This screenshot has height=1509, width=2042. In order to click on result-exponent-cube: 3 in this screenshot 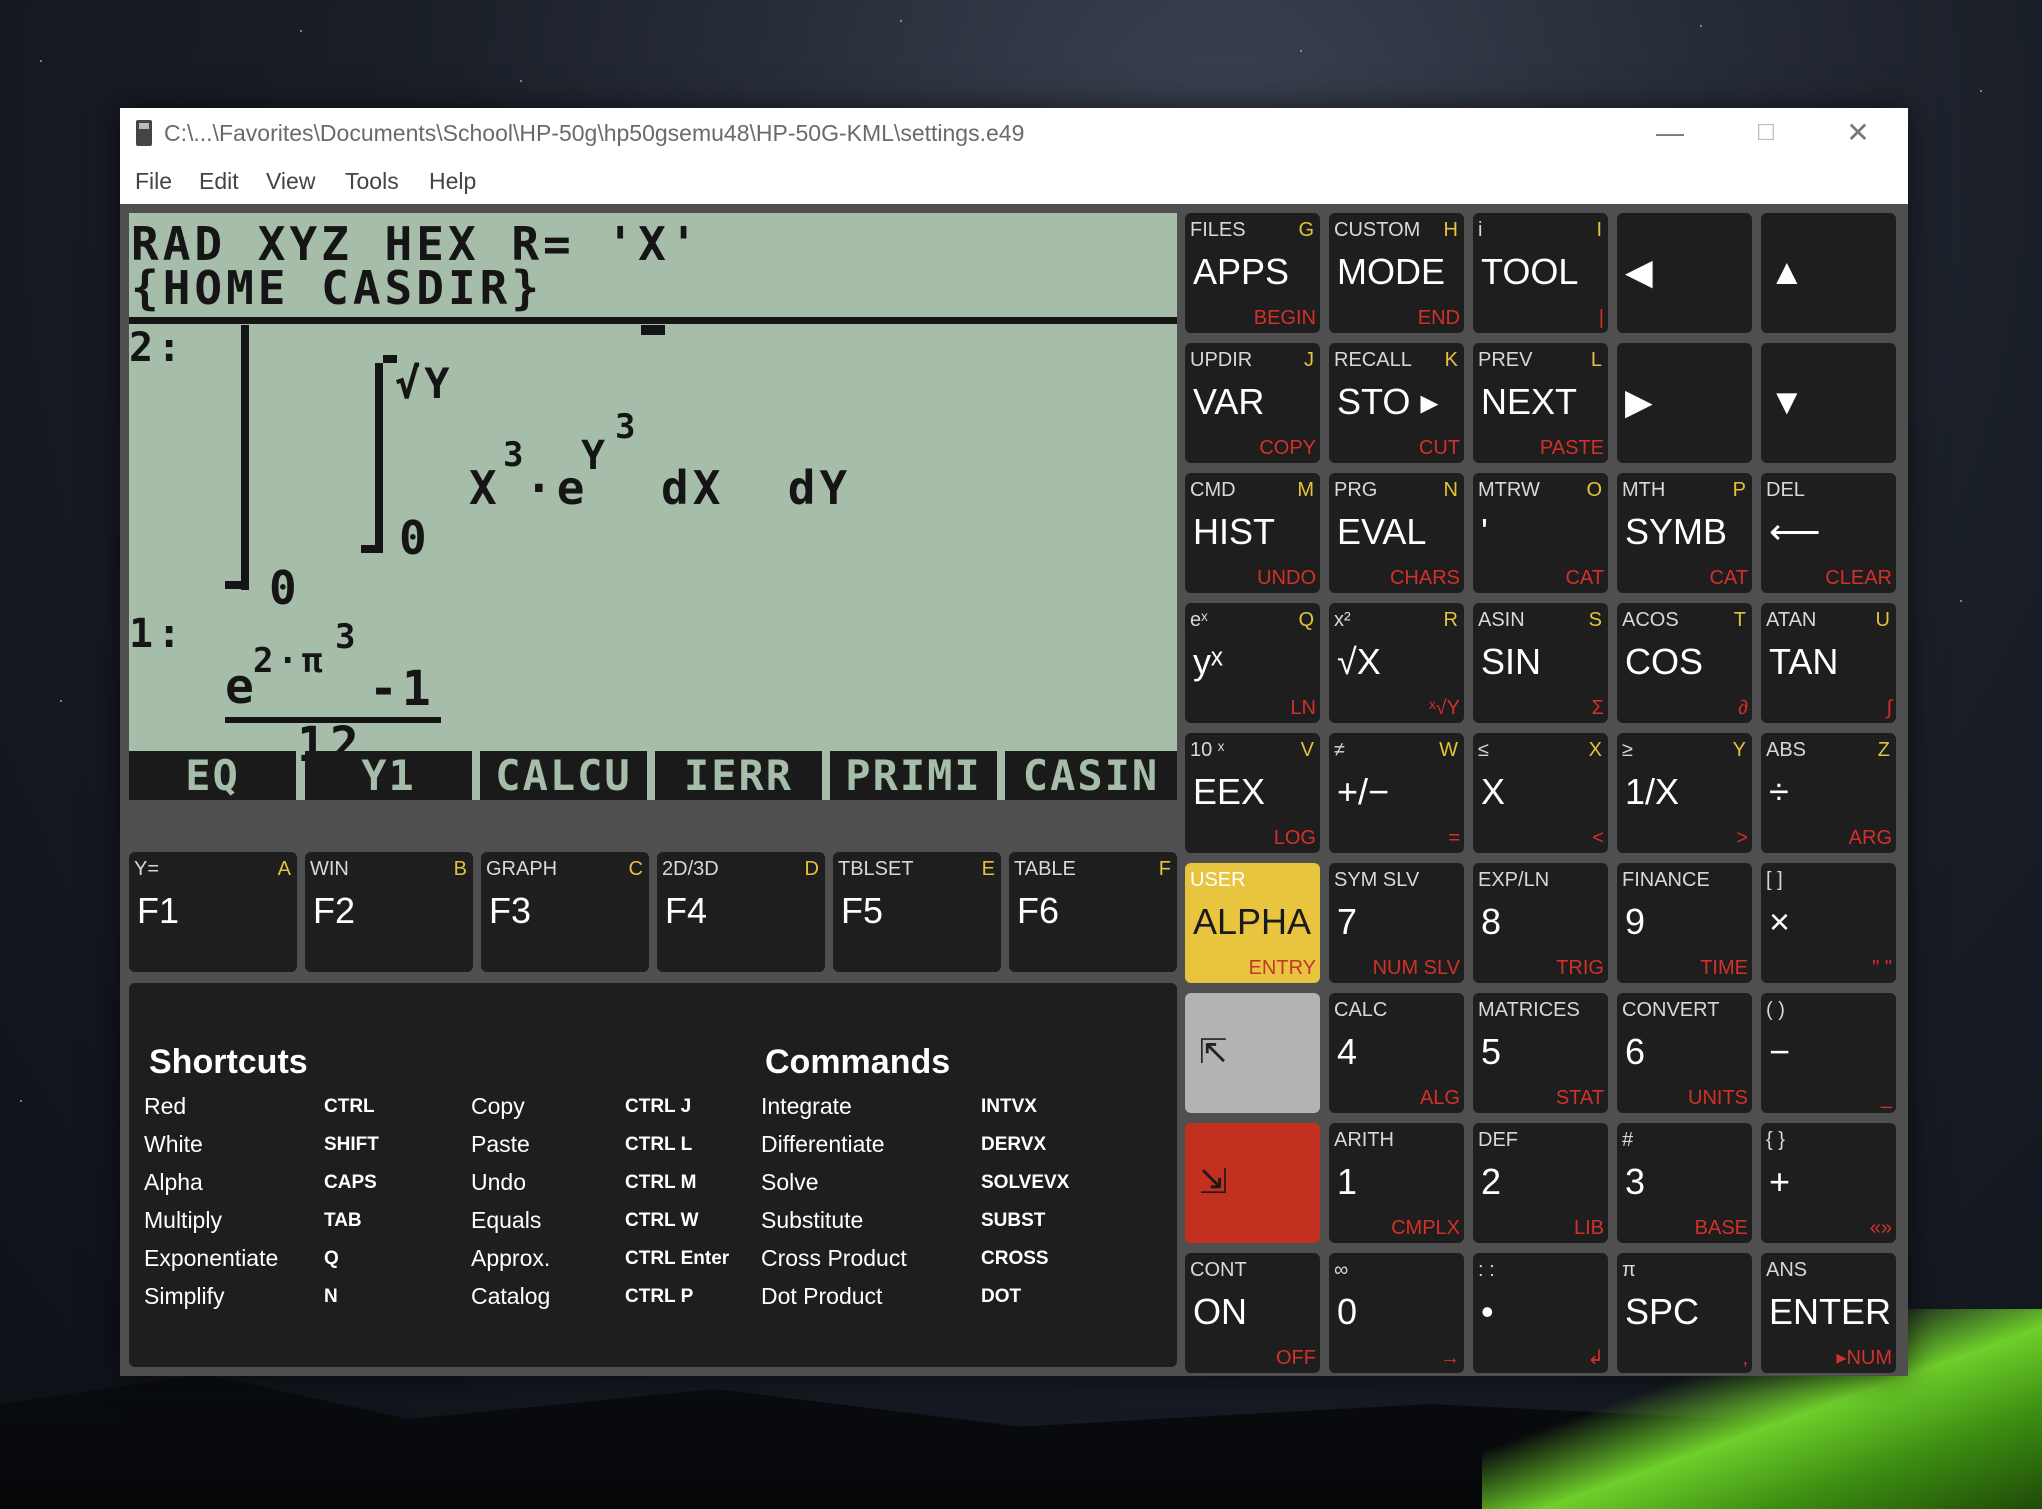, I will do `click(347, 637)`.